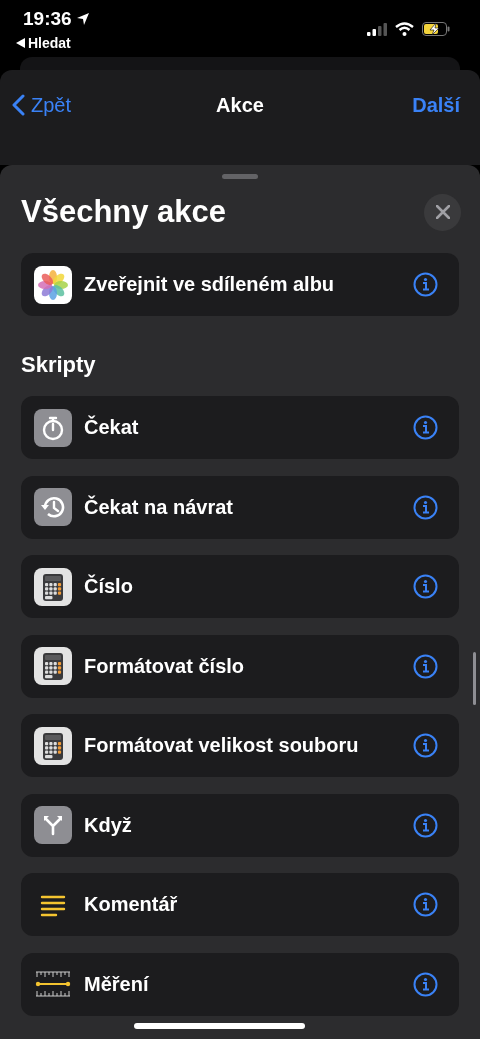 This screenshot has height=1039, width=480. I want to click on back-to-app-link: Hledat, so click(49, 43).